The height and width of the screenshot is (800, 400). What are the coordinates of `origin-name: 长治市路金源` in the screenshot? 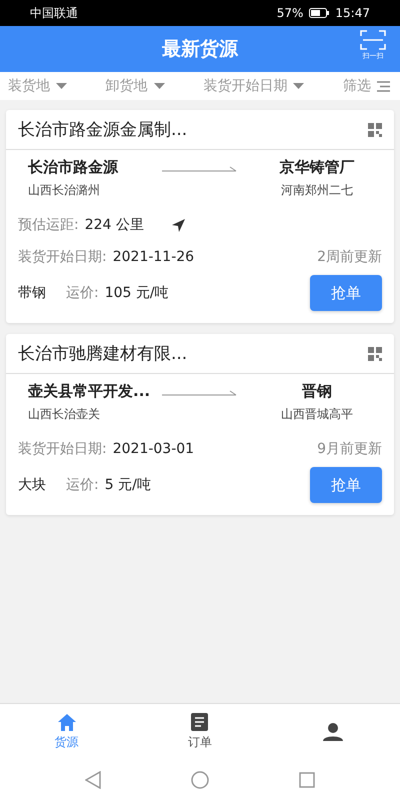 It's located at (73, 167).